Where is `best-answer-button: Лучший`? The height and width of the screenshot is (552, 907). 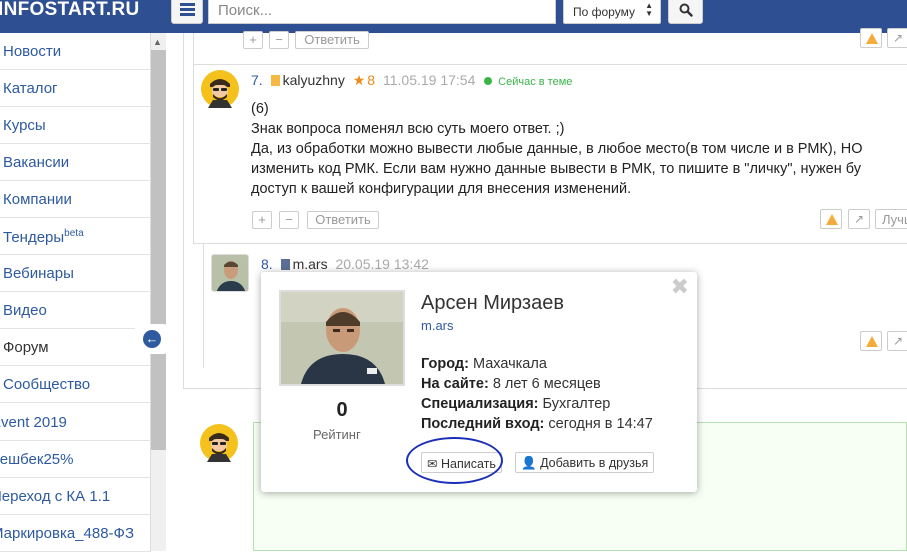 best-answer-button: Лучший is located at coordinates (891, 219).